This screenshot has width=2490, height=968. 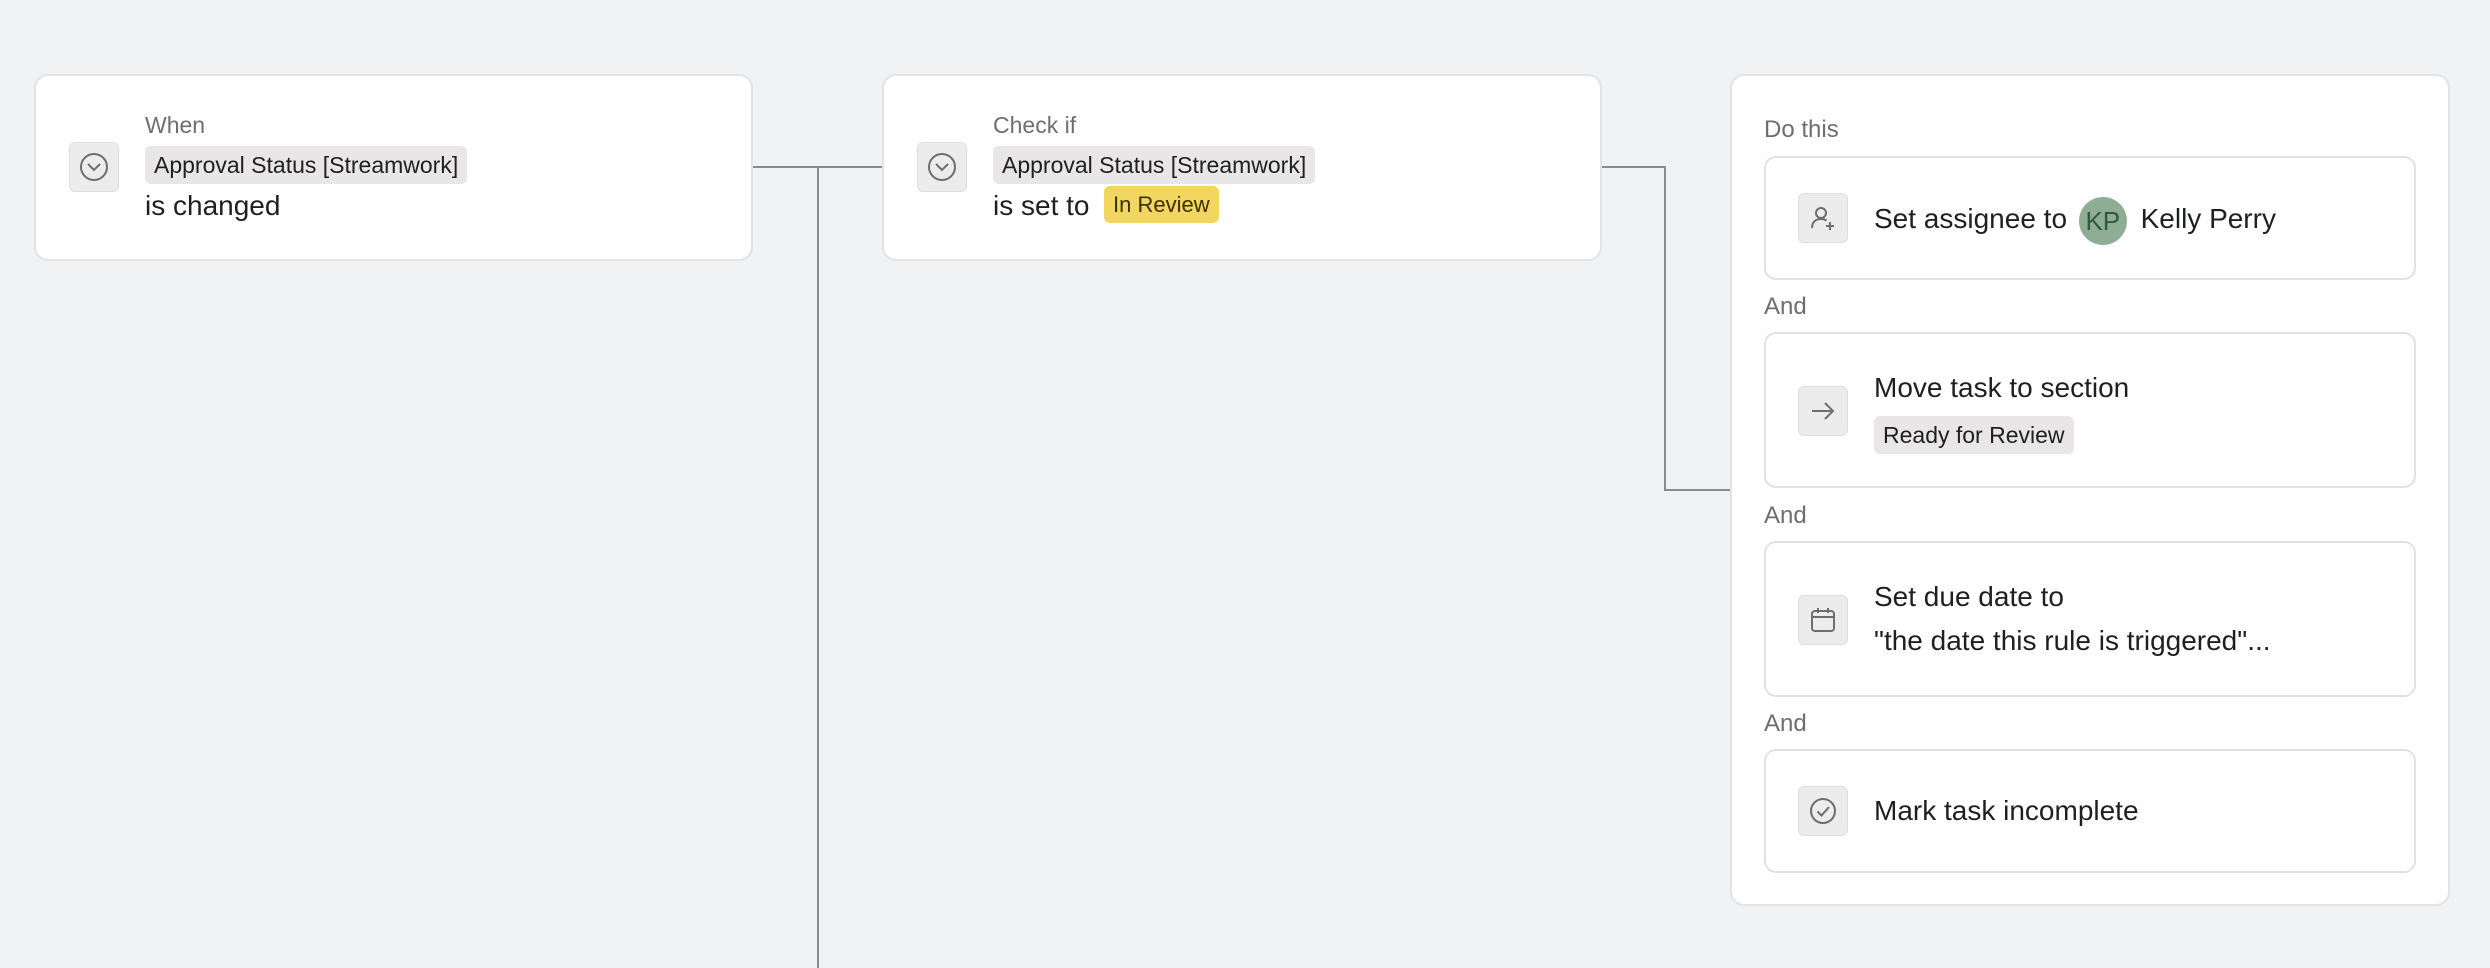 What do you see at coordinates (1823, 811) in the screenshot?
I see `check-circle-icon` at bounding box center [1823, 811].